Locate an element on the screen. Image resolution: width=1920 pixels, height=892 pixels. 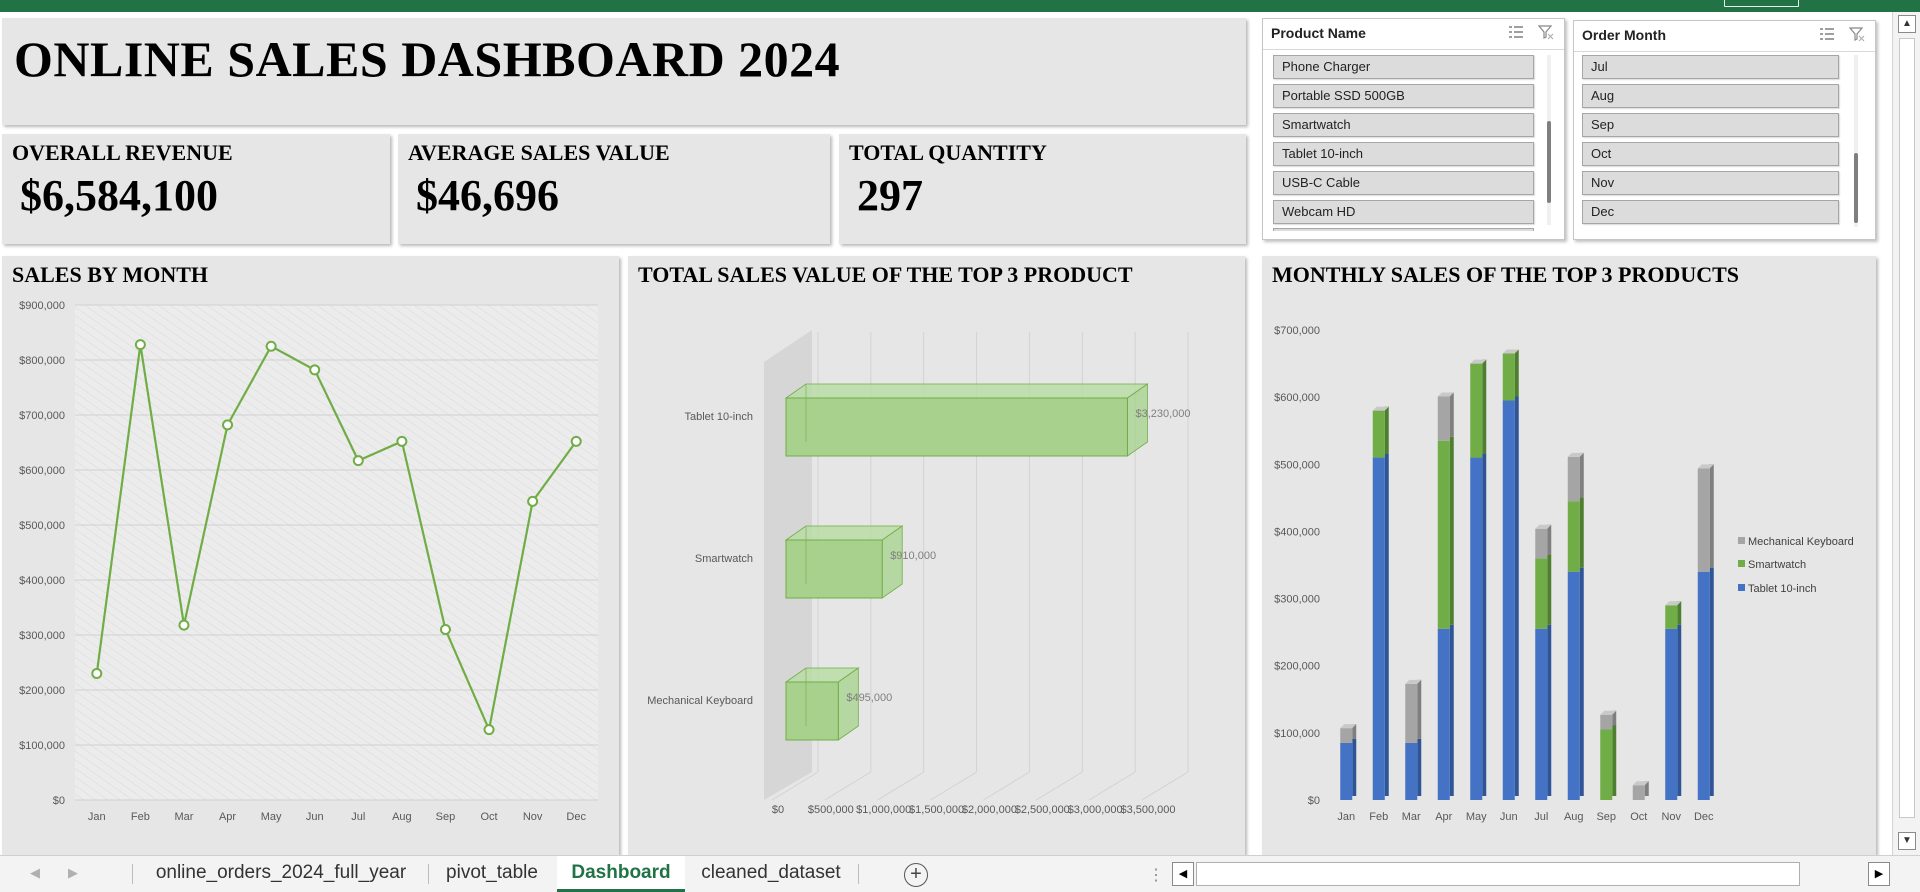
y-tick-label: $100,000 is located at coordinates (1297, 734).